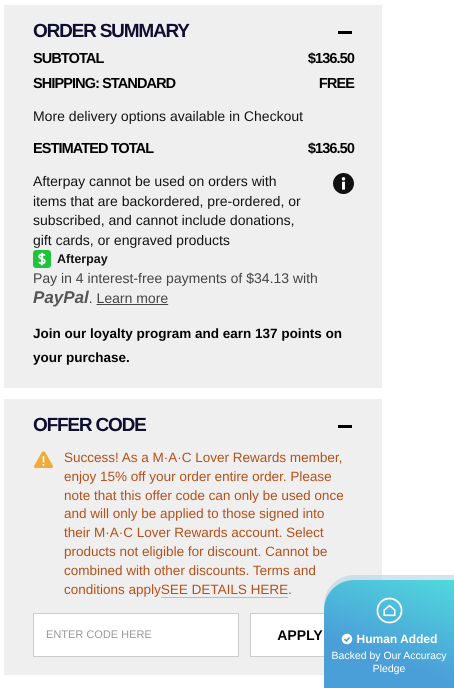  What do you see at coordinates (204, 524) in the screenshot?
I see `offer-message: Success! As a M·A·C Lover Rewards member, enjoy 15% off your order entire order. Please note that this offer code can only be used once and will only be applied to those signed into their M·A·C Lover Rewards account. Select products not eligible for discount. Cannot be combined with other discounts. Terms and conditions applySEE DETAILS HERE.` at bounding box center [204, 524].